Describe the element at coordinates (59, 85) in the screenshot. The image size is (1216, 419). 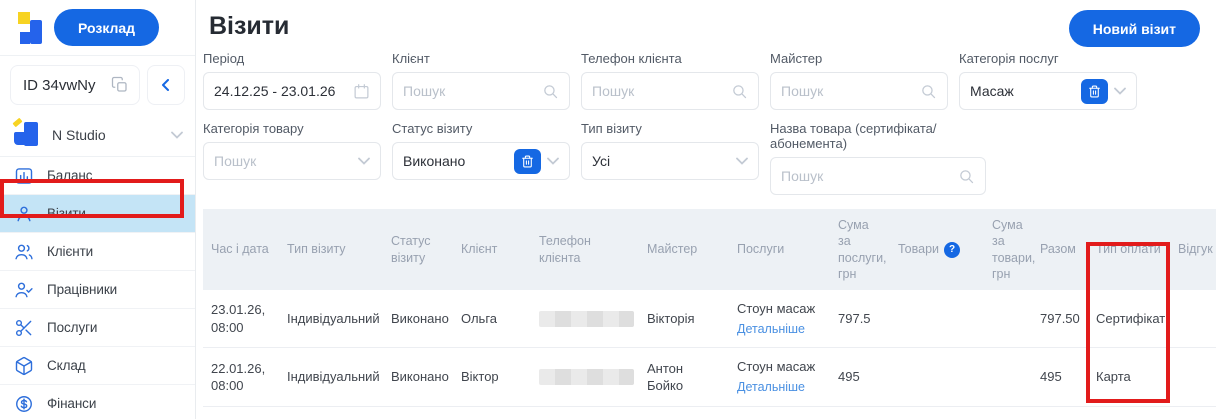
I see `account-id: ID 34vwNy` at that location.